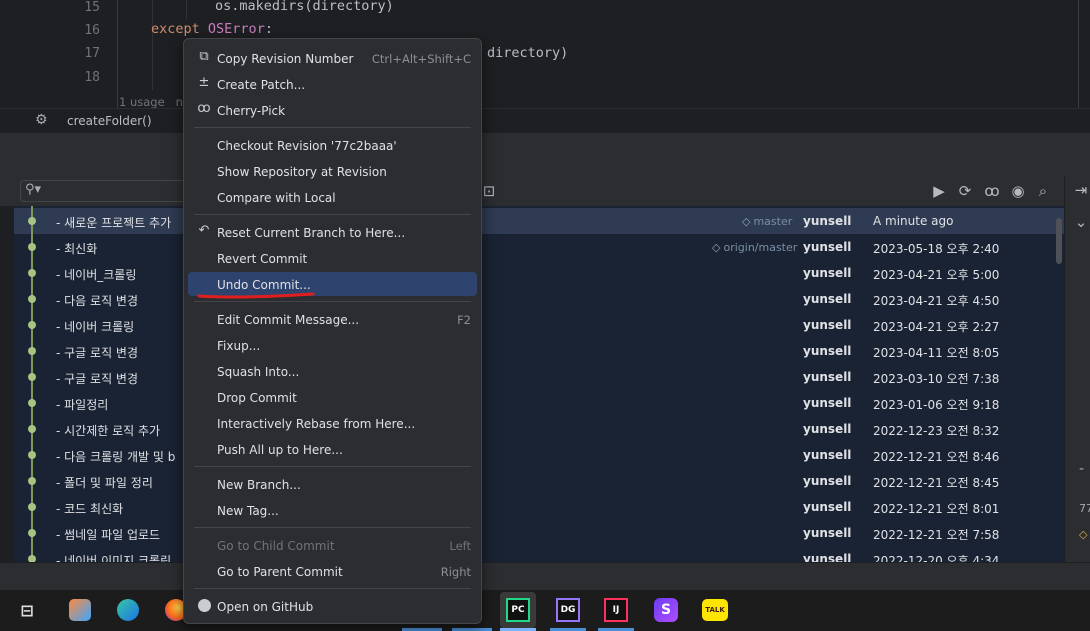 Image resolution: width=1090 pixels, height=631 pixels. Describe the element at coordinates (539, 325) in the screenshot. I see `table-row: - 네이버 크롤링 yunsell 2023-04-21 오후 2:27` at that location.